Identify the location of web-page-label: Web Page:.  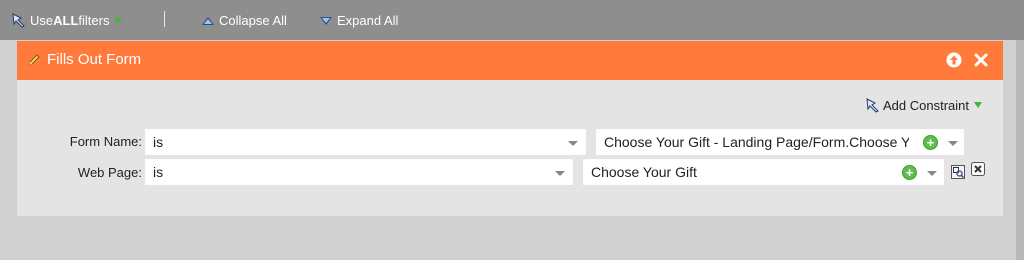
(109, 172).